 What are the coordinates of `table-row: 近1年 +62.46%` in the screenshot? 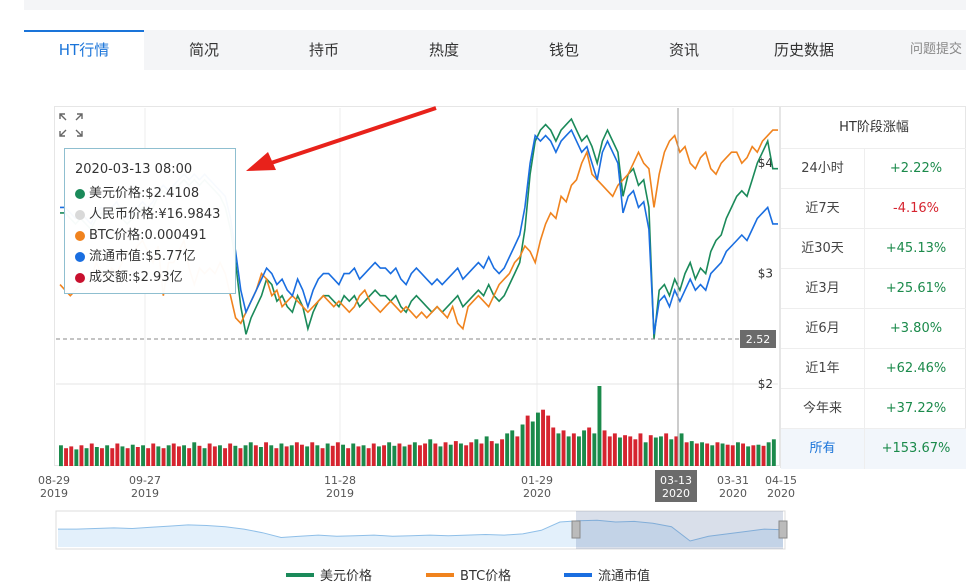 It's located at (873, 369).